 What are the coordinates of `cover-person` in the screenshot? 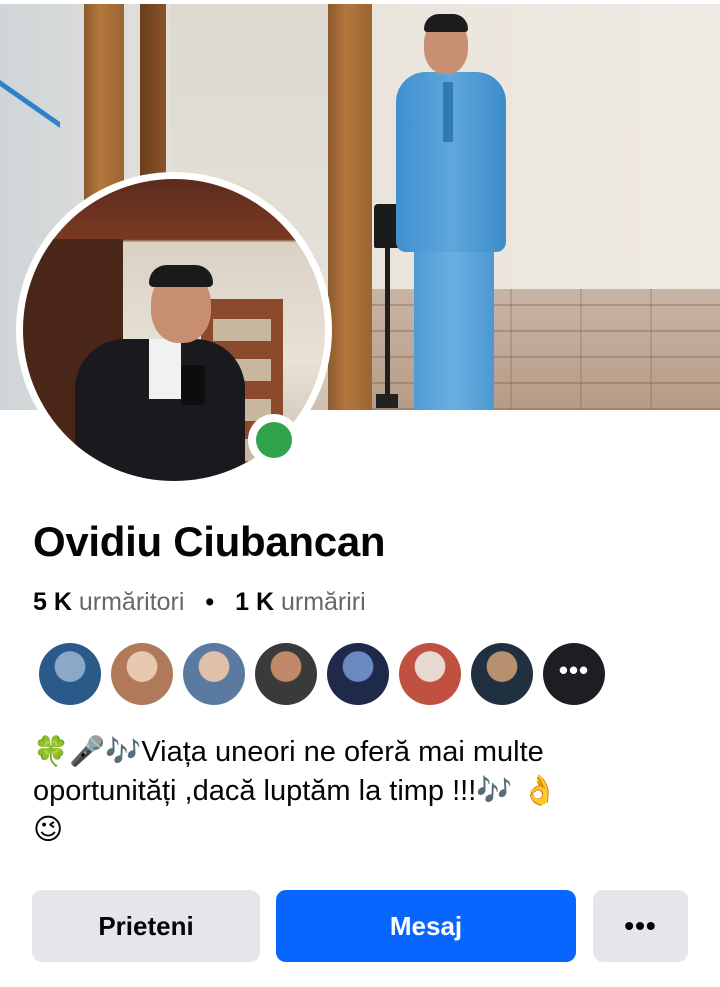 It's located at (466, 211).